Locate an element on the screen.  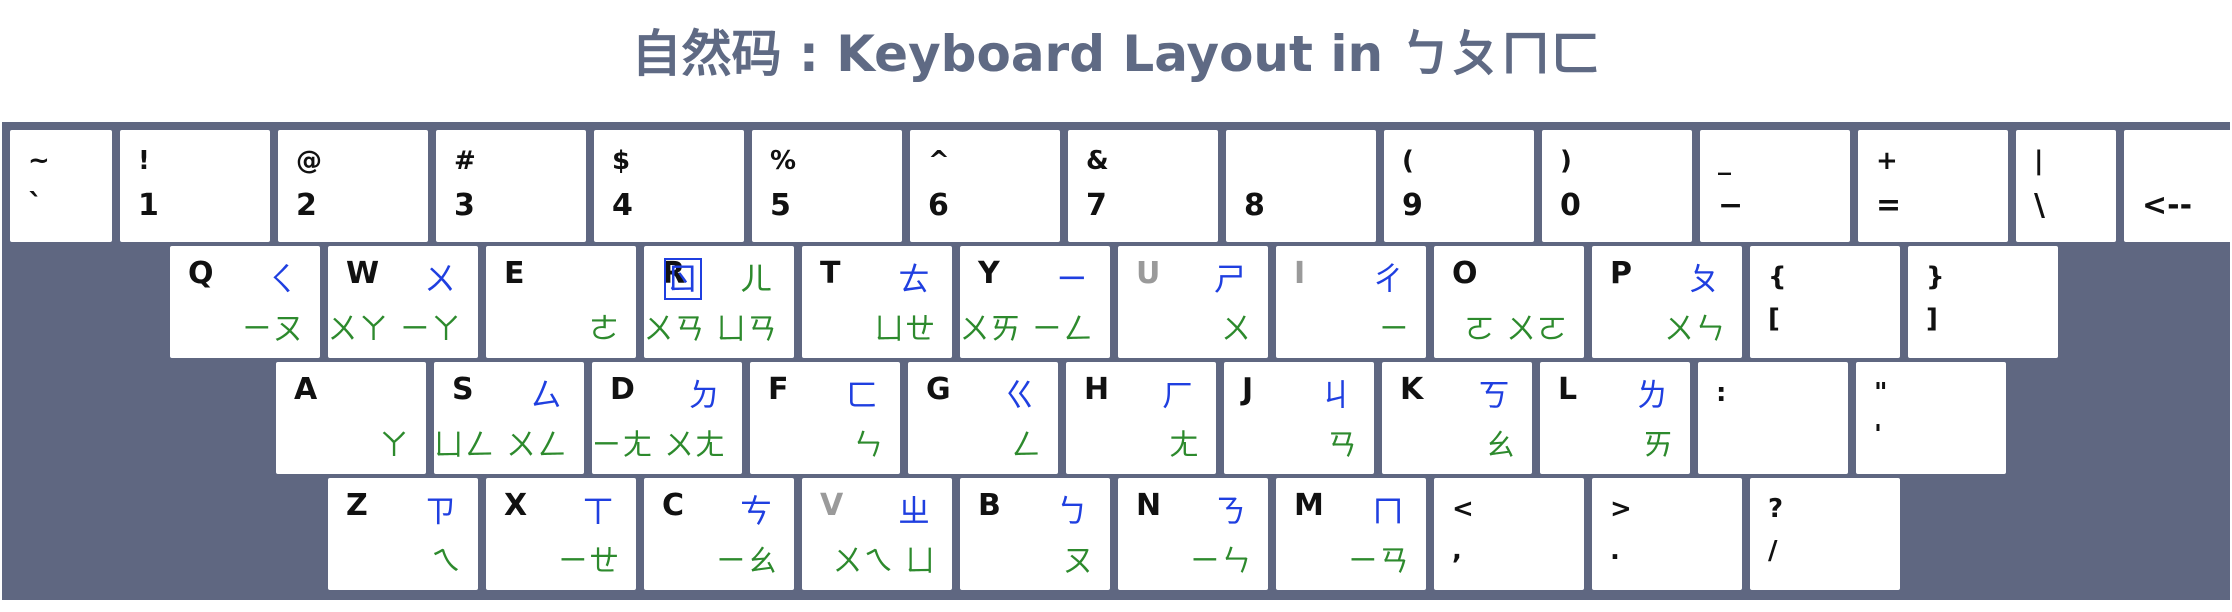
key-bottom-label: = is located at coordinates (1889, 205).